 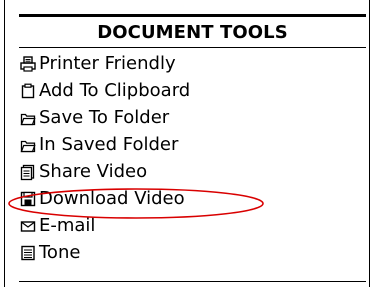 I want to click on tool-label-printer-friendly: Printer Friendly, so click(x=107, y=63).